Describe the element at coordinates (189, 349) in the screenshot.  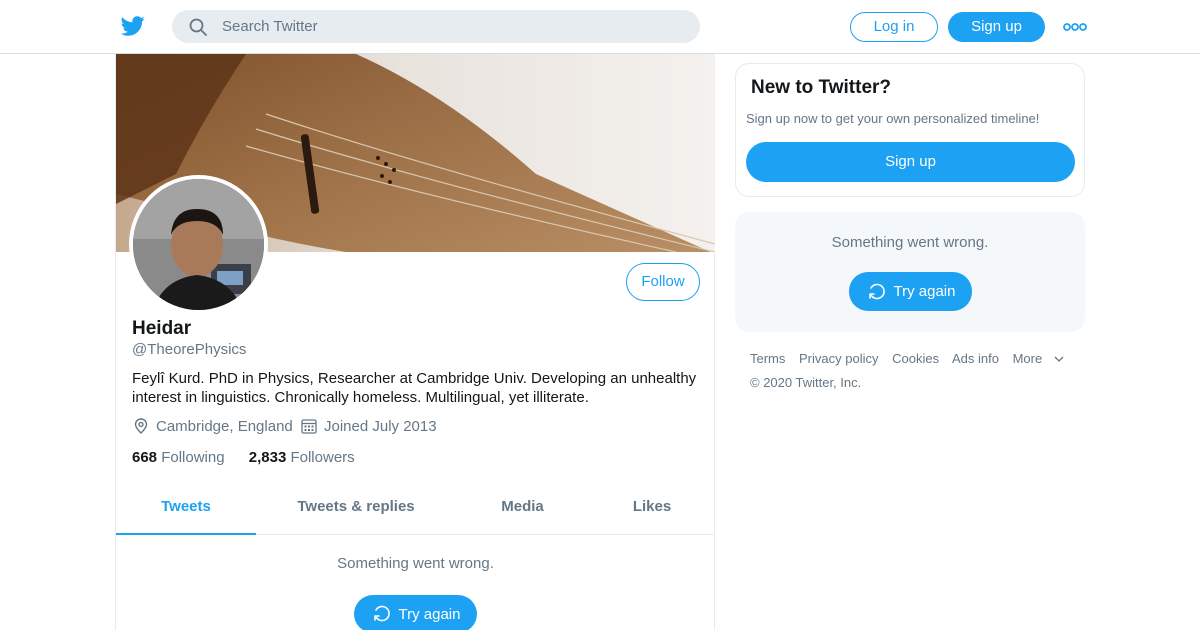
I see `profile-handle: @TheorePhysics` at that location.